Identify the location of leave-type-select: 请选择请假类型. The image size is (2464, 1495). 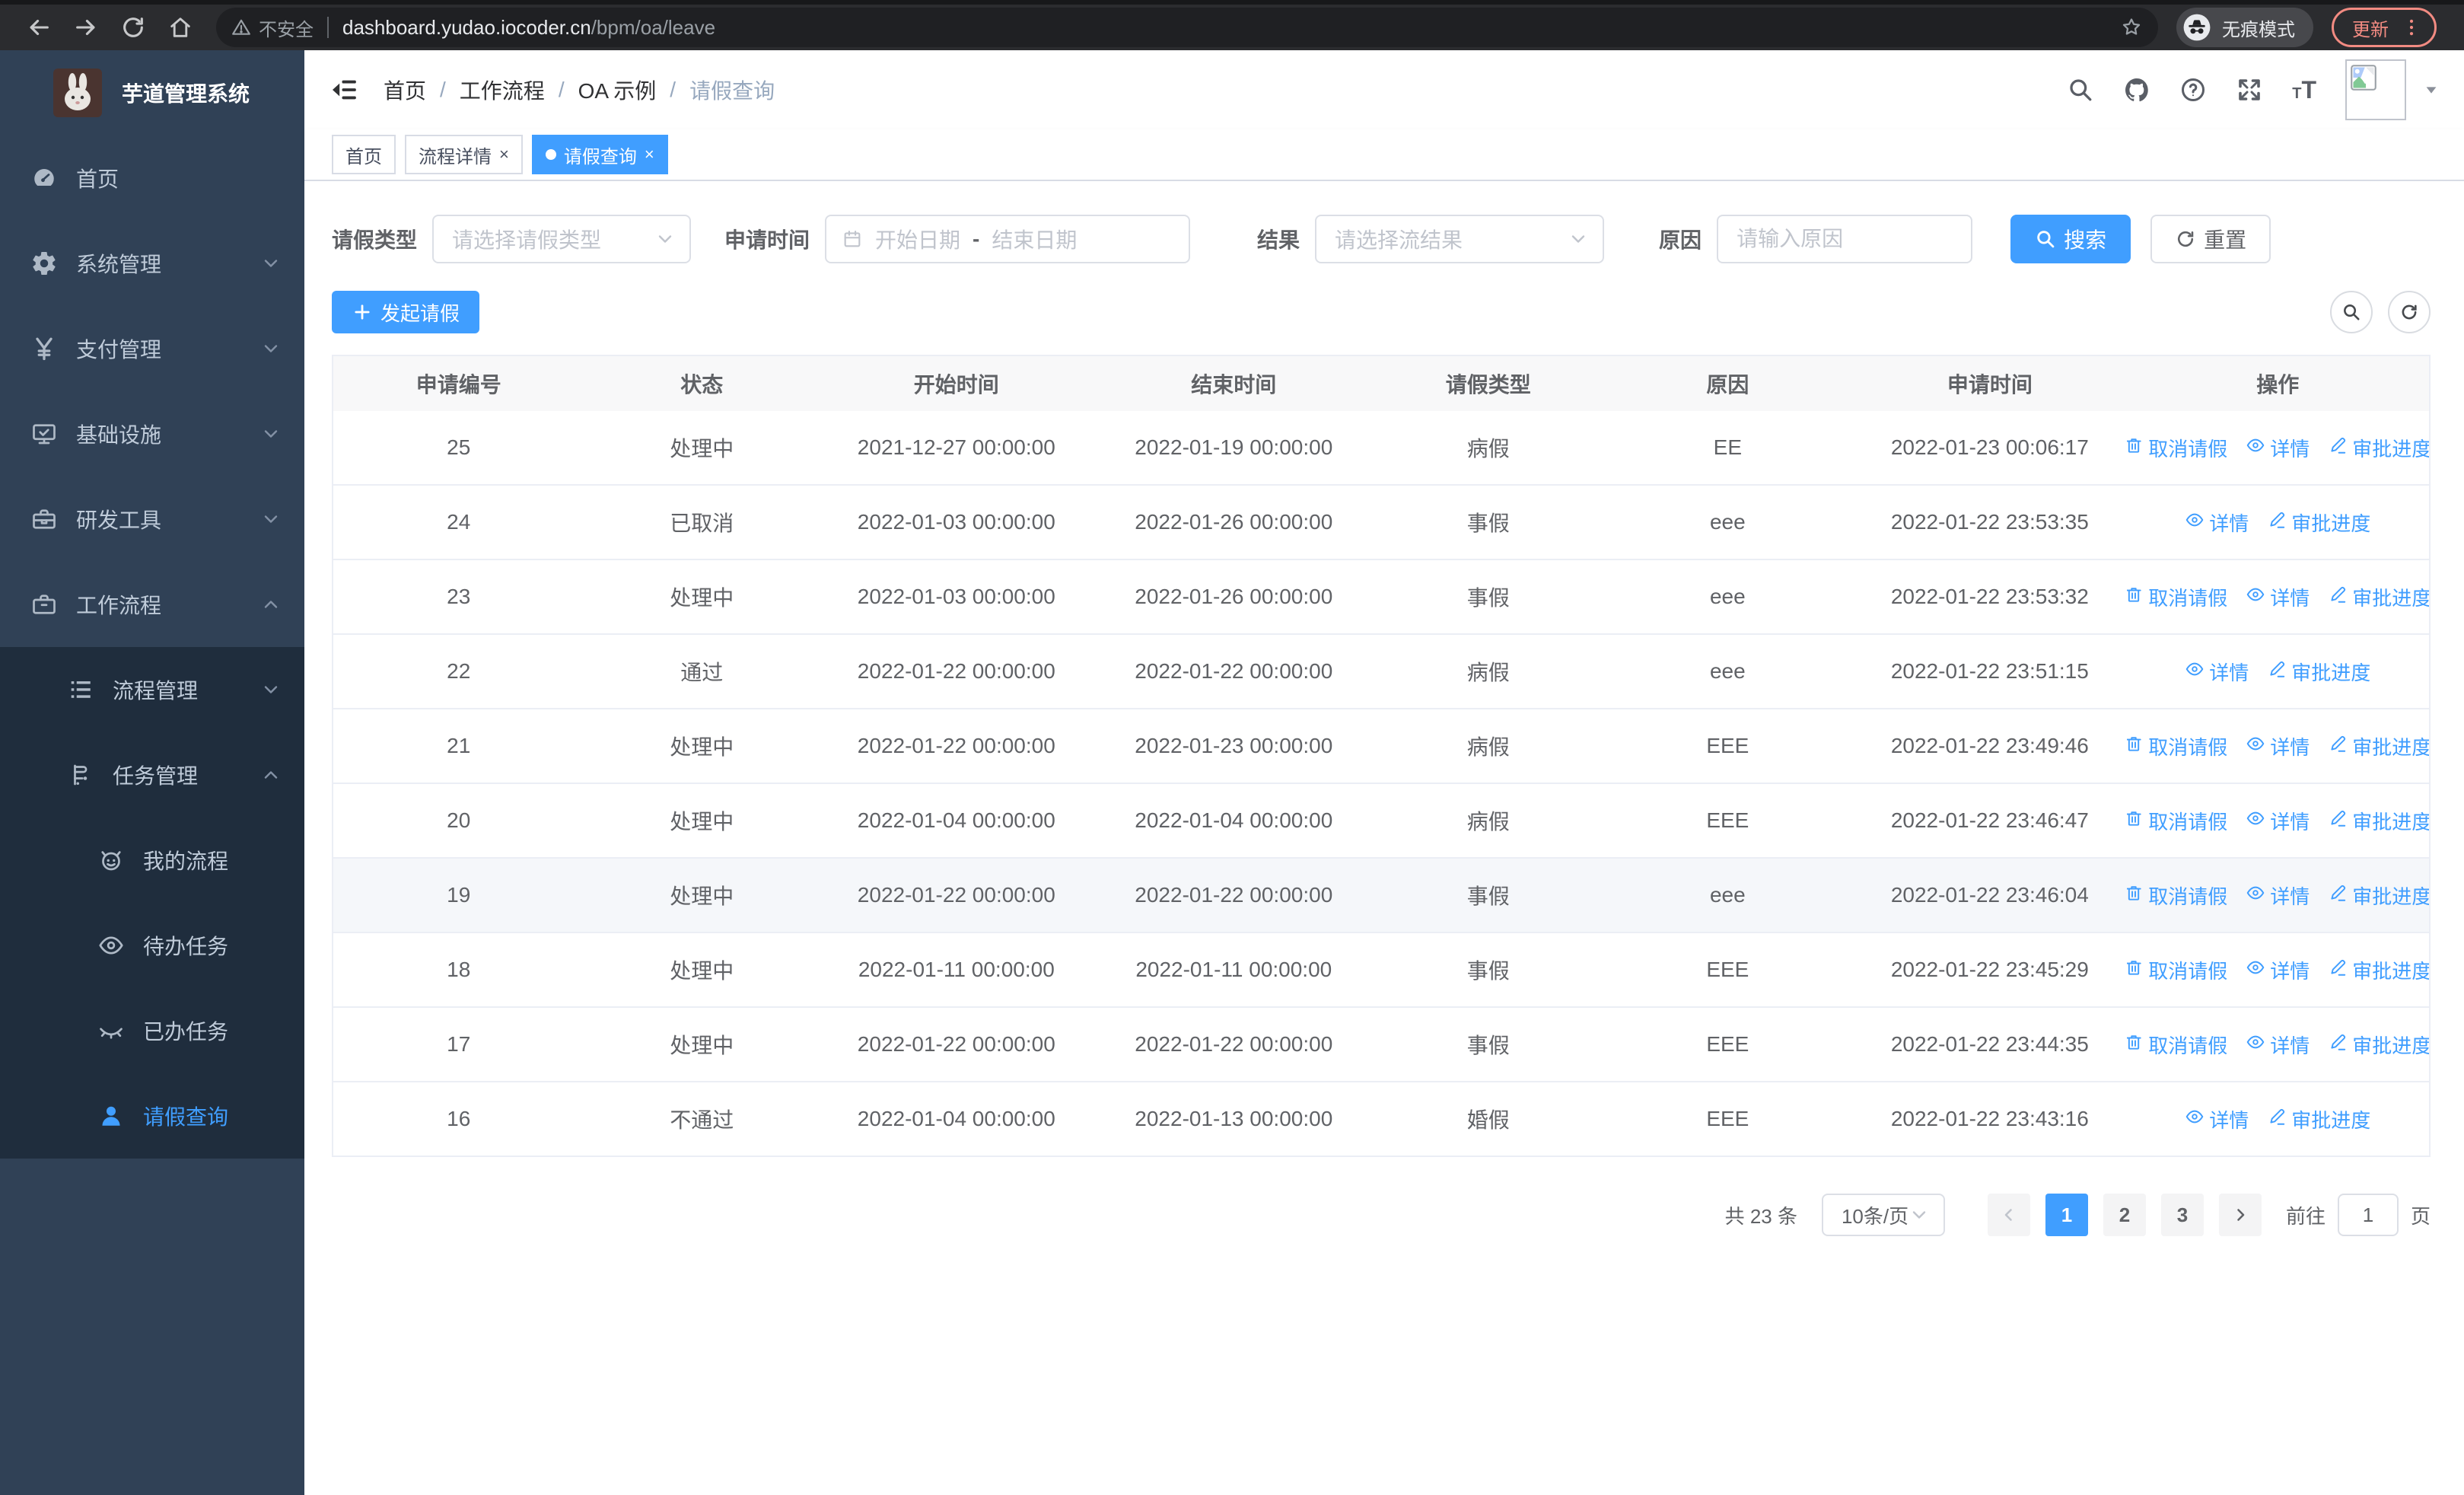
(562, 239).